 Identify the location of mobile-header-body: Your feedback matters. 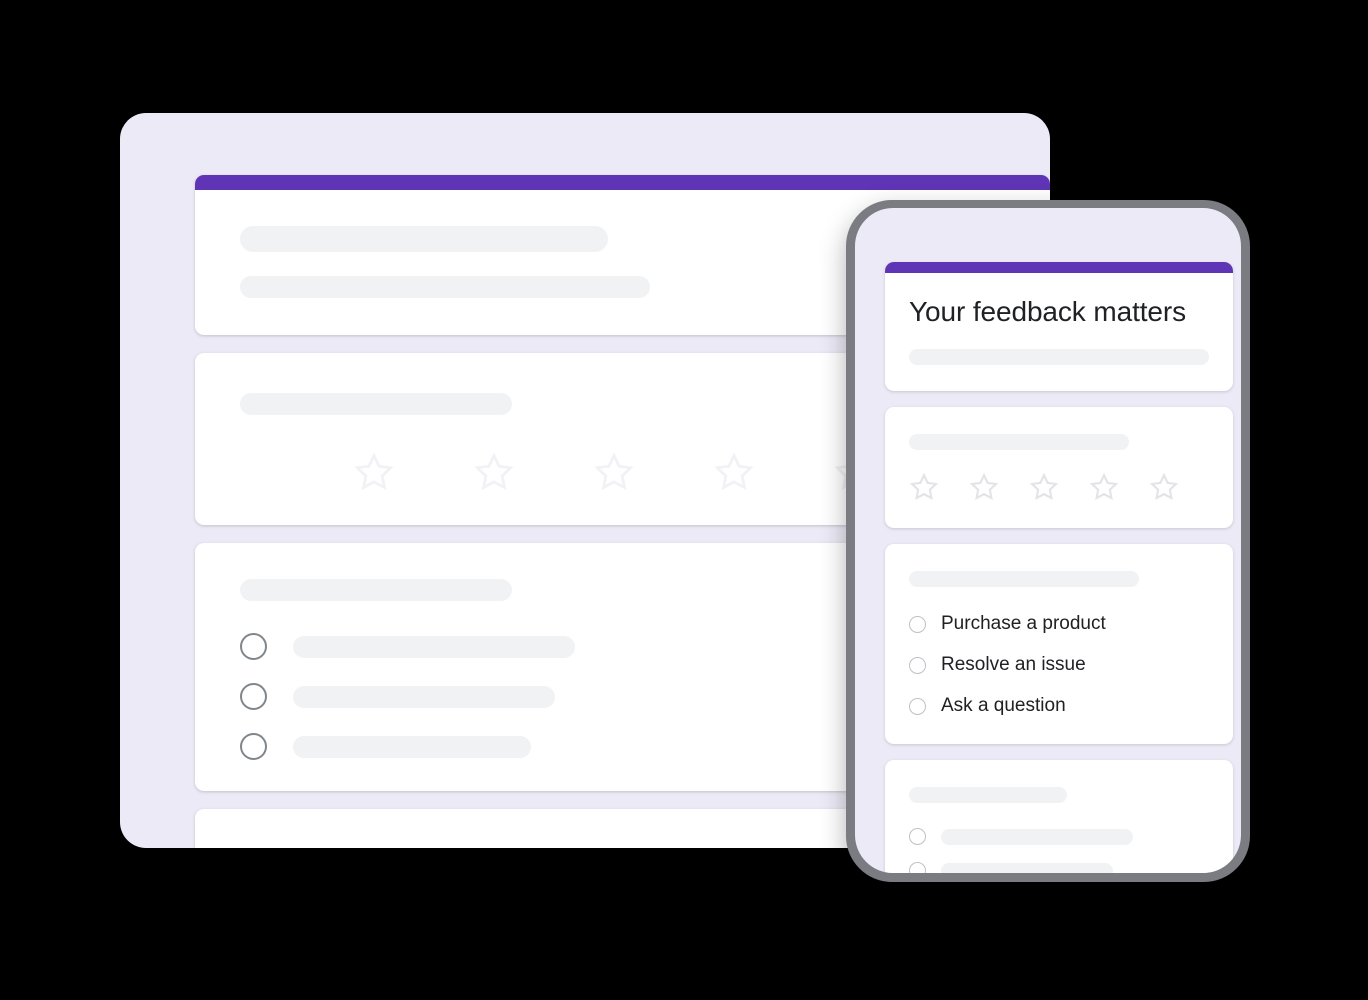
(1059, 332).